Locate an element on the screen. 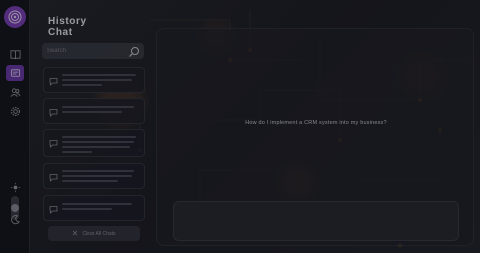 This screenshot has height=253, width=480. toggle-knob is located at coordinates (15, 208).